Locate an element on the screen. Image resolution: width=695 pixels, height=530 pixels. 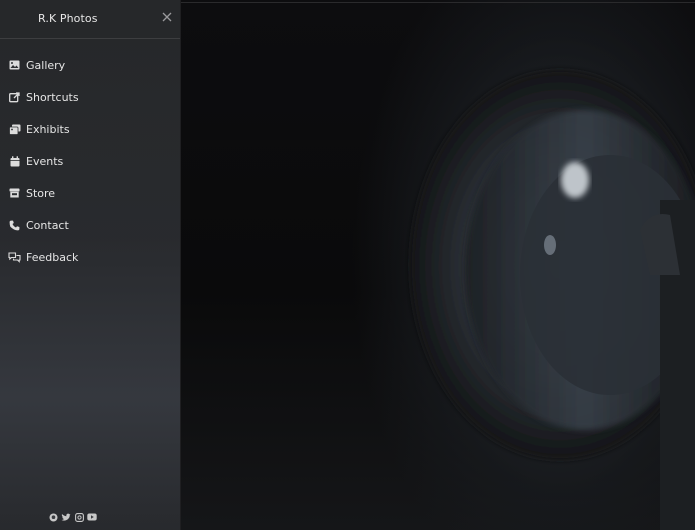
sidebar-item-contact: Contact is located at coordinates (90, 225).